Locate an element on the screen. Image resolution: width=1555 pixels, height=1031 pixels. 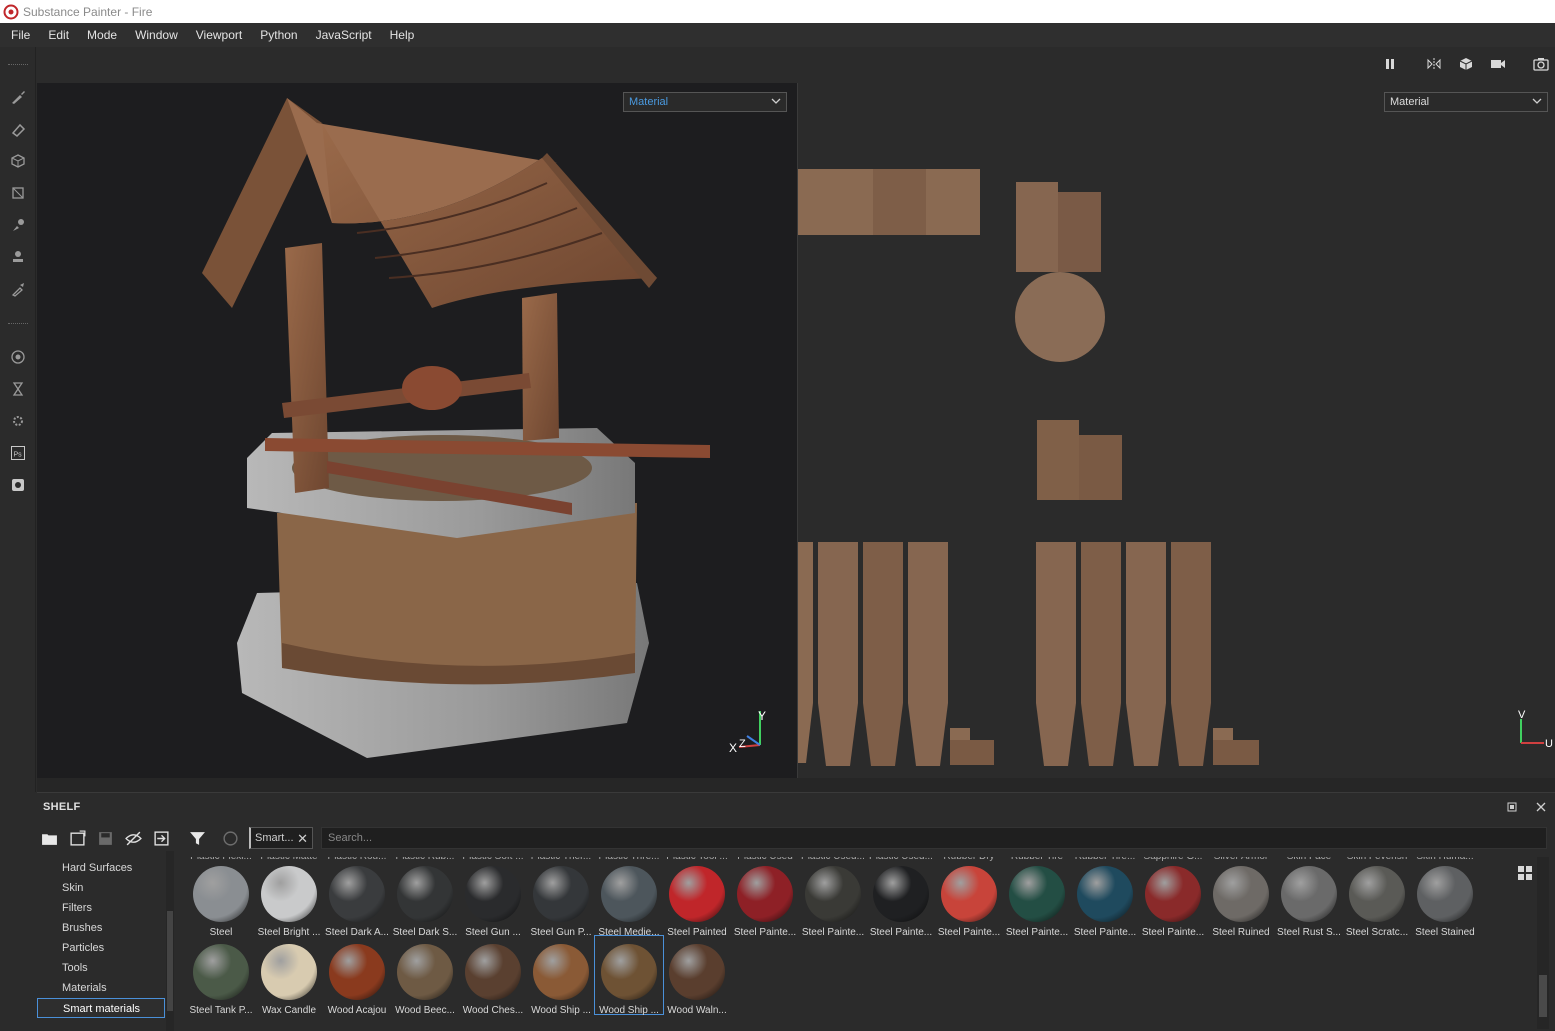
reset-filter-icon is located at coordinates (230, 838).